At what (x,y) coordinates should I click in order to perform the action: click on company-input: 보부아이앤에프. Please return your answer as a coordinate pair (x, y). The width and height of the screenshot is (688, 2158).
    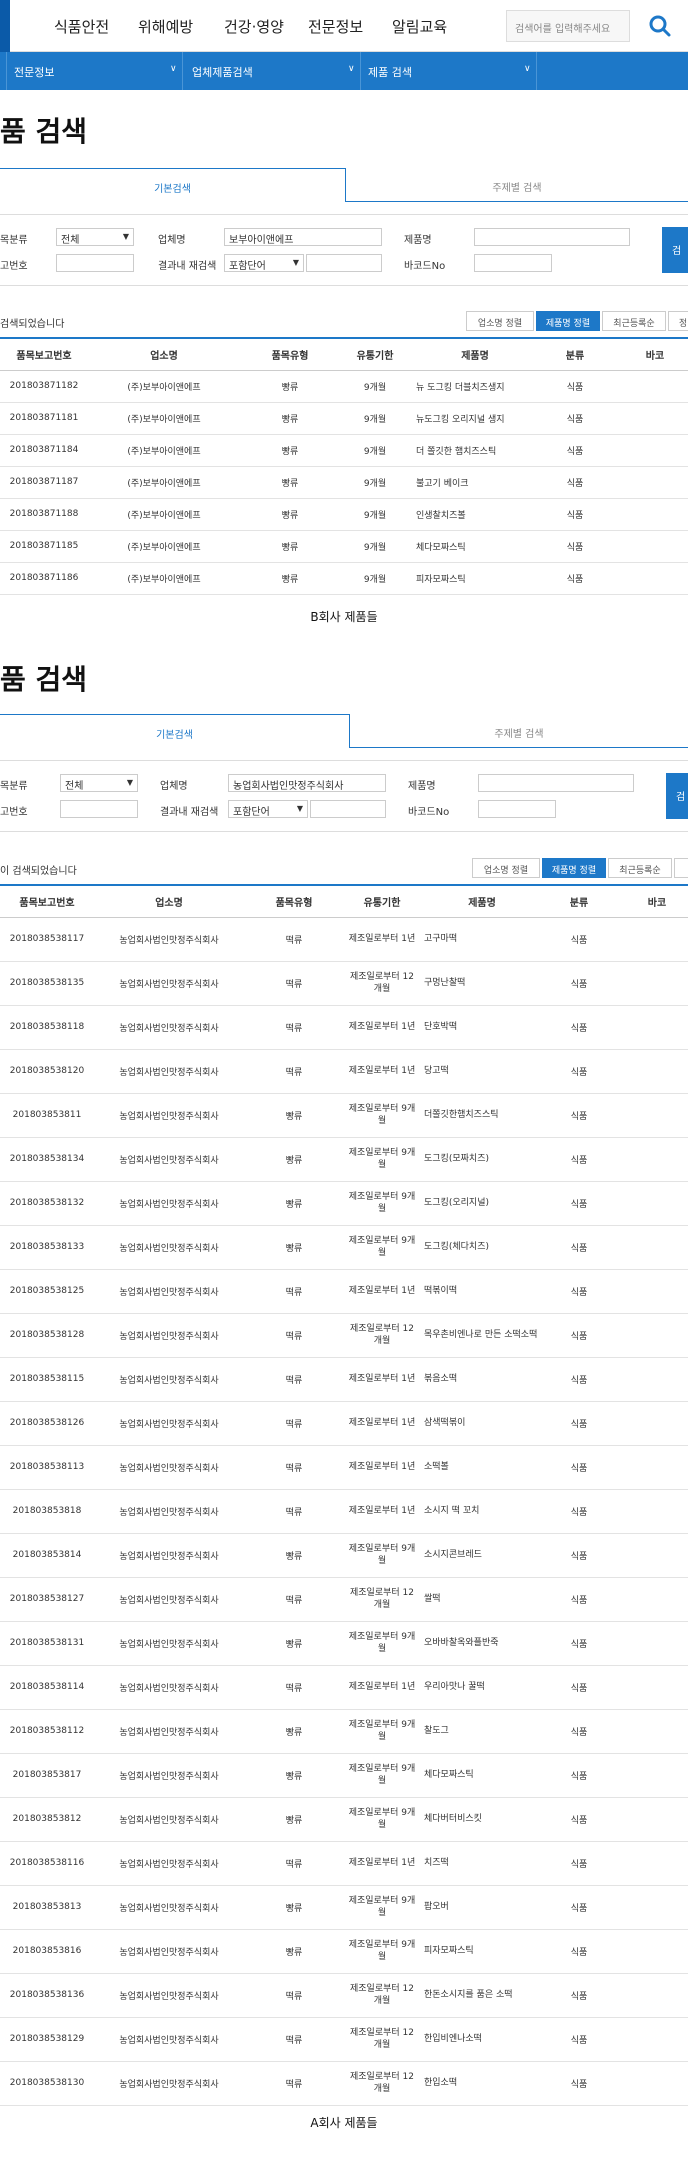
    Looking at the image, I should click on (303, 237).